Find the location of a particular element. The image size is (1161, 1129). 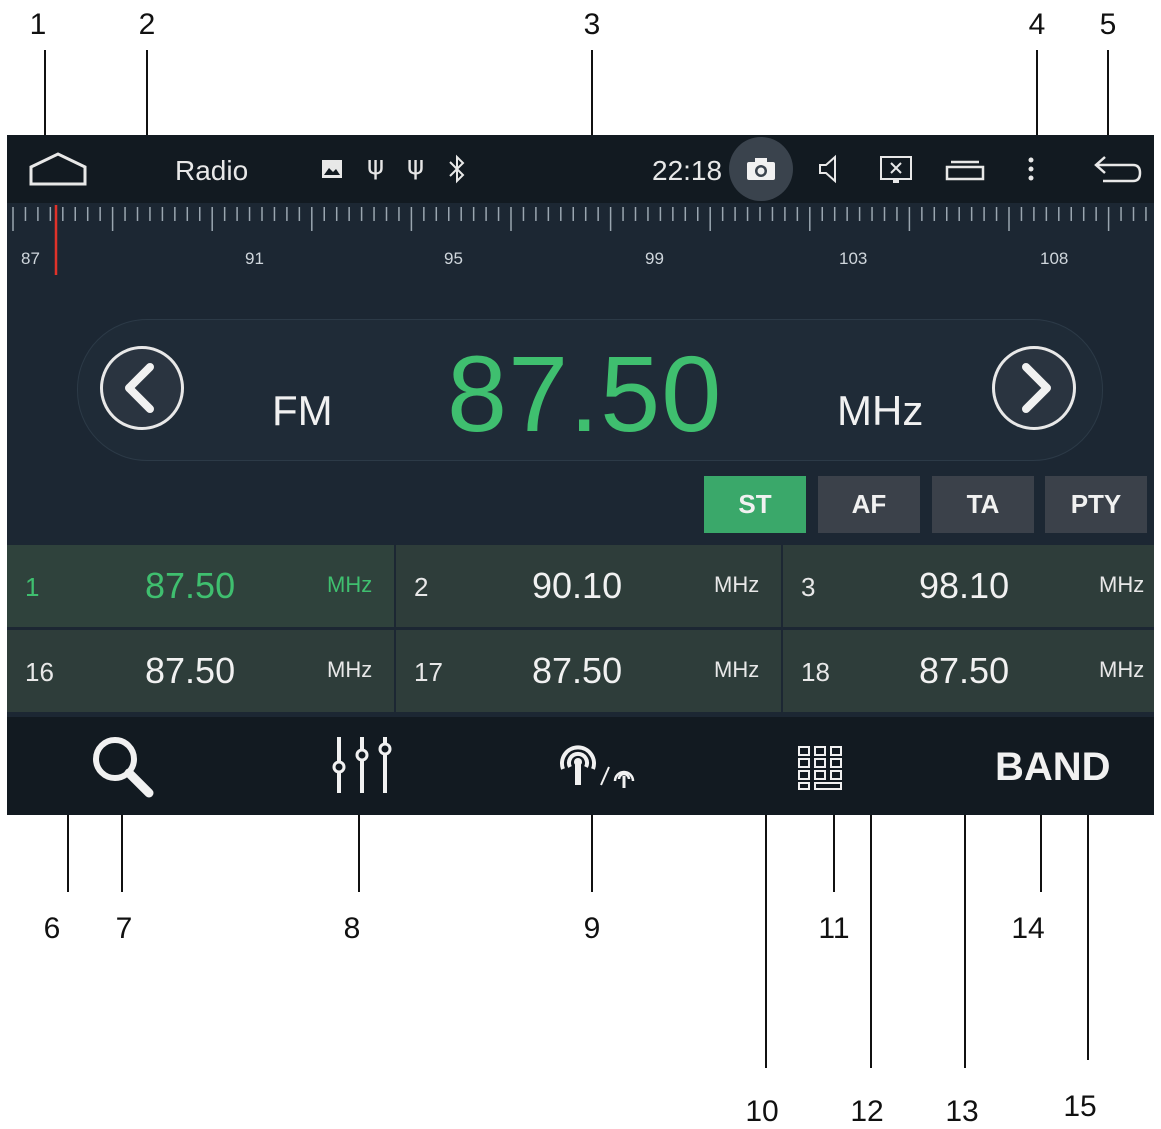

callout-11: 11 is located at coordinates (834, 928).